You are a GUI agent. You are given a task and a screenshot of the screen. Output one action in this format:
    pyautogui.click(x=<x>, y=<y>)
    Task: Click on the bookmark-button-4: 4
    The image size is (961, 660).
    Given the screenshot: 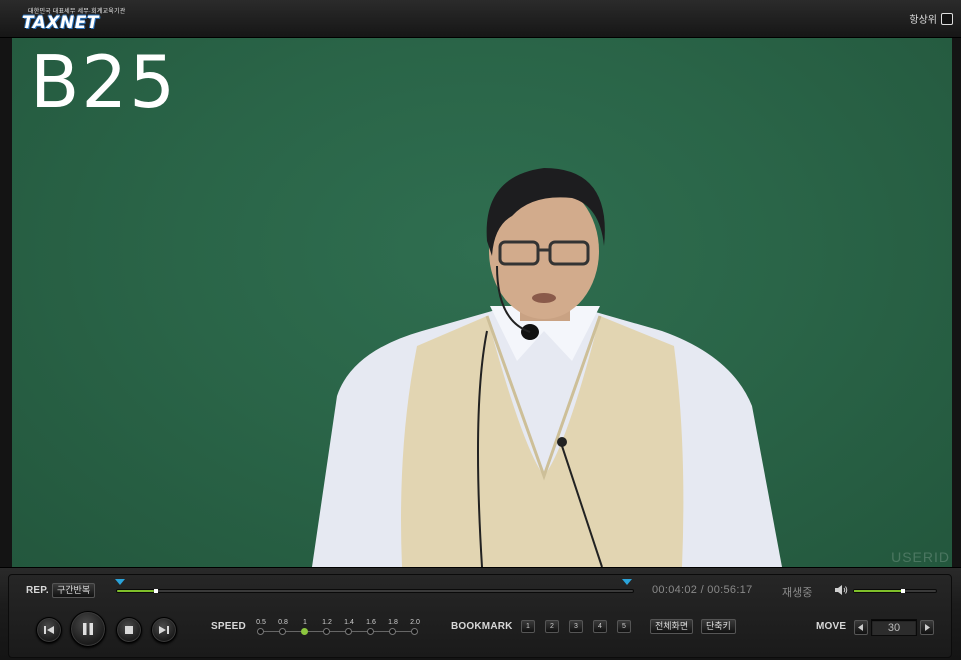 What is the action you would take?
    pyautogui.click(x=600, y=626)
    